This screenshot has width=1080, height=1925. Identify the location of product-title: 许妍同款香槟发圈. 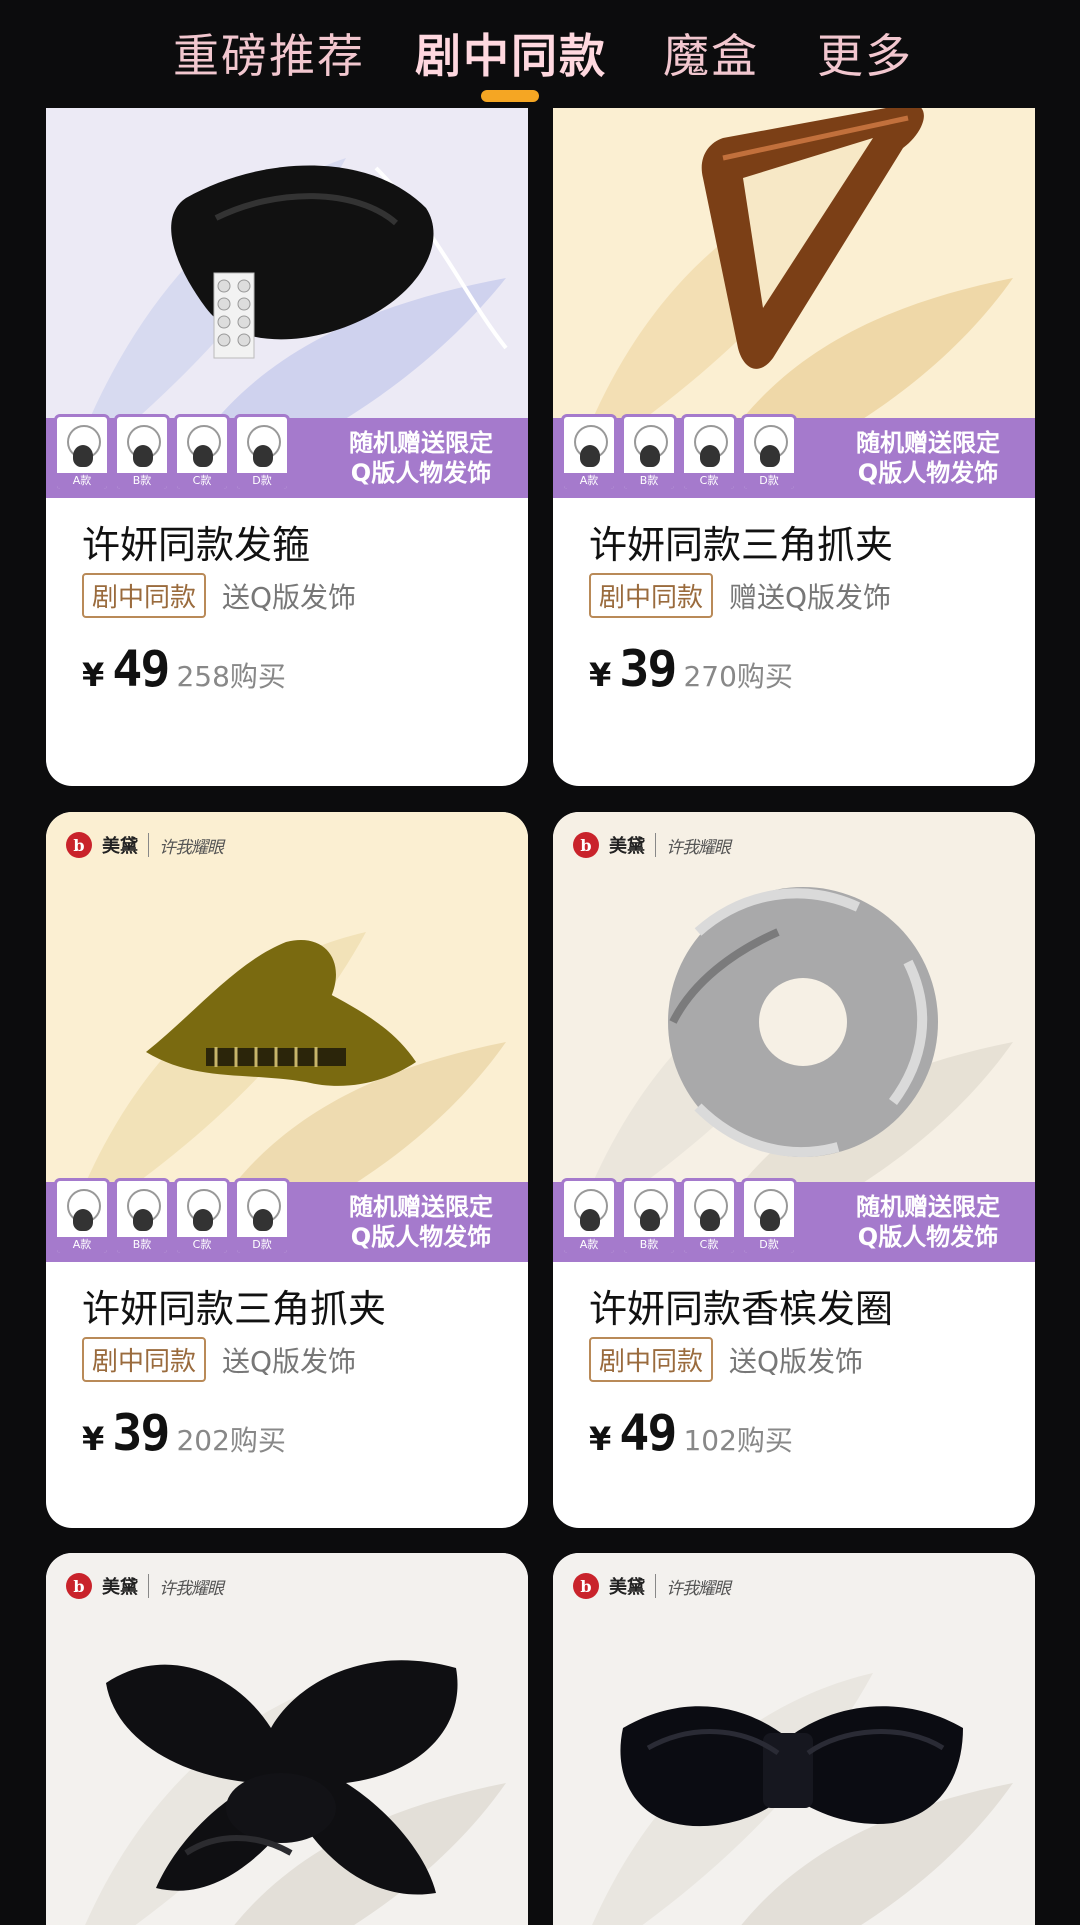
(741, 1305).